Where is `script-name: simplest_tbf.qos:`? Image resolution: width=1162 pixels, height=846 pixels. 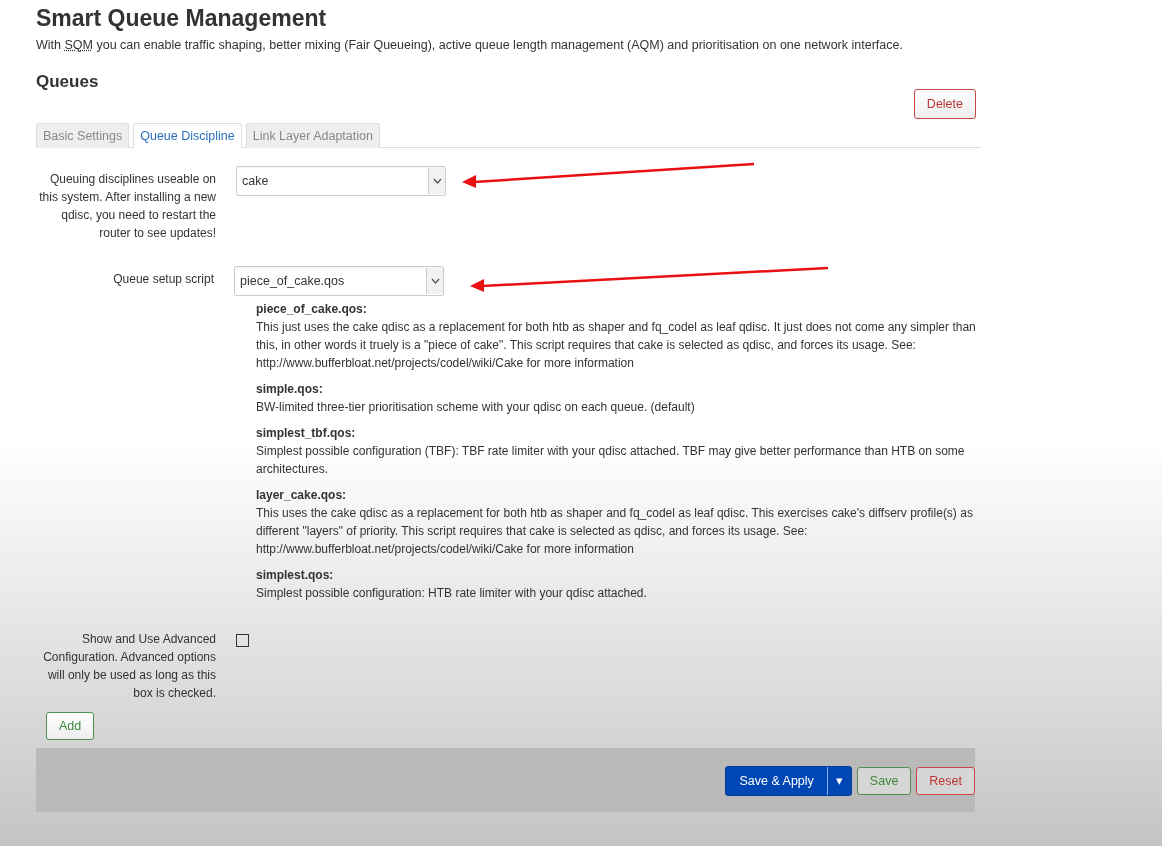
script-name: simplest_tbf.qos: is located at coordinates (306, 433).